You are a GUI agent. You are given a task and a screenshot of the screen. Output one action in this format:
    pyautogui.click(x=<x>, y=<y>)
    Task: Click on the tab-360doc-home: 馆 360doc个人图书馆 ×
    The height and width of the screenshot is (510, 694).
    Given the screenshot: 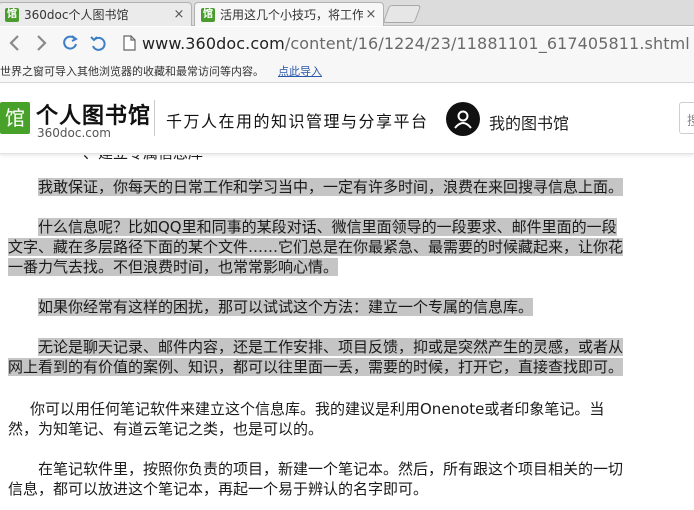 What is the action you would take?
    pyautogui.click(x=96, y=14)
    